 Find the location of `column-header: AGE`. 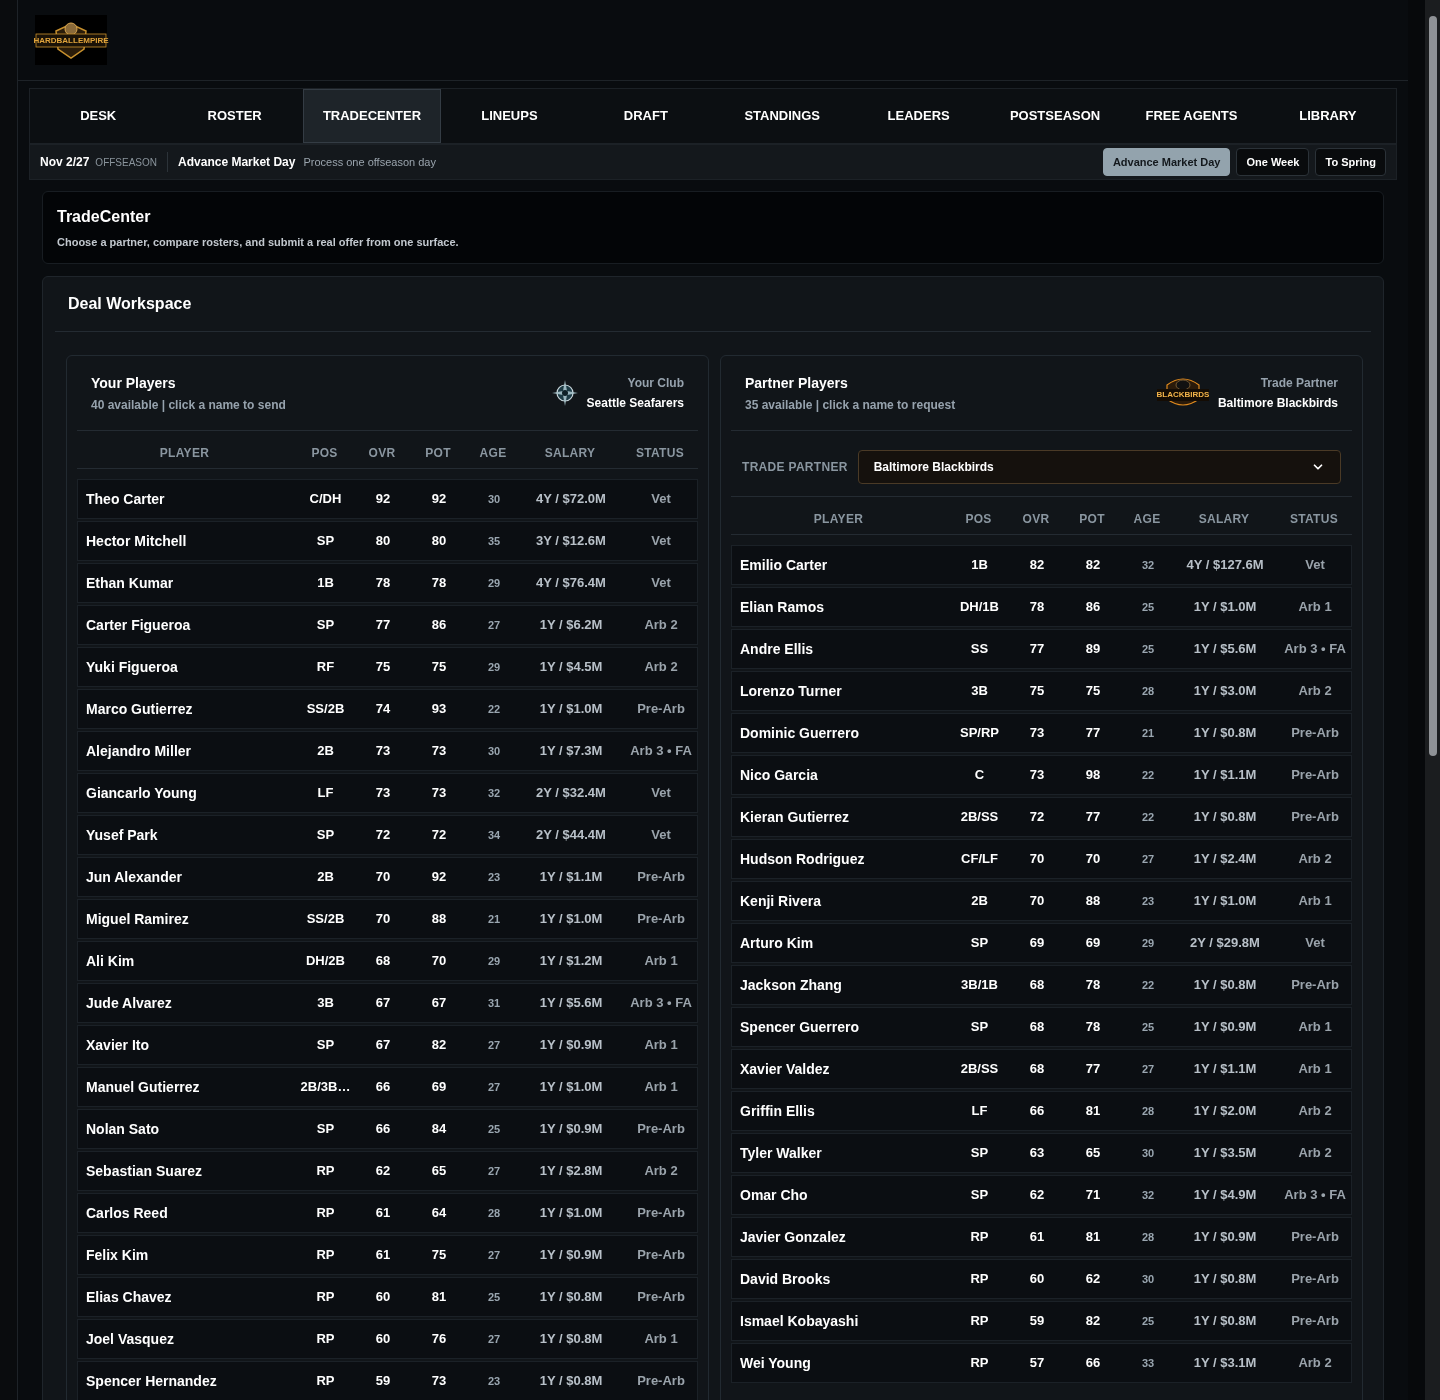

column-header: AGE is located at coordinates (493, 453).